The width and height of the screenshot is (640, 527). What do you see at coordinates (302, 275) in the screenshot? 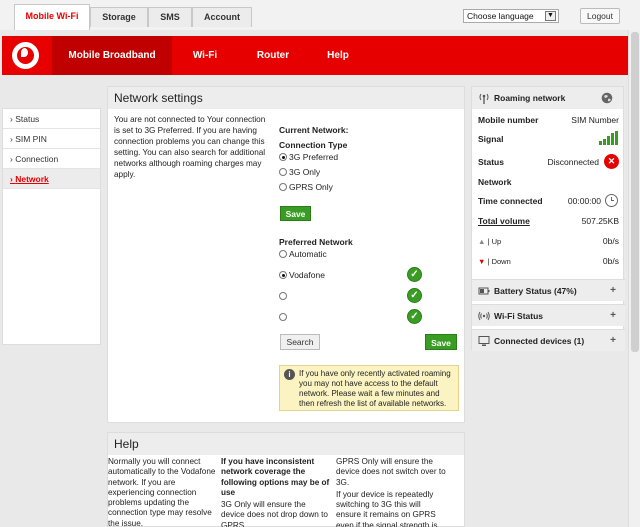
I see `radio-vodafone: Vodafone` at bounding box center [302, 275].